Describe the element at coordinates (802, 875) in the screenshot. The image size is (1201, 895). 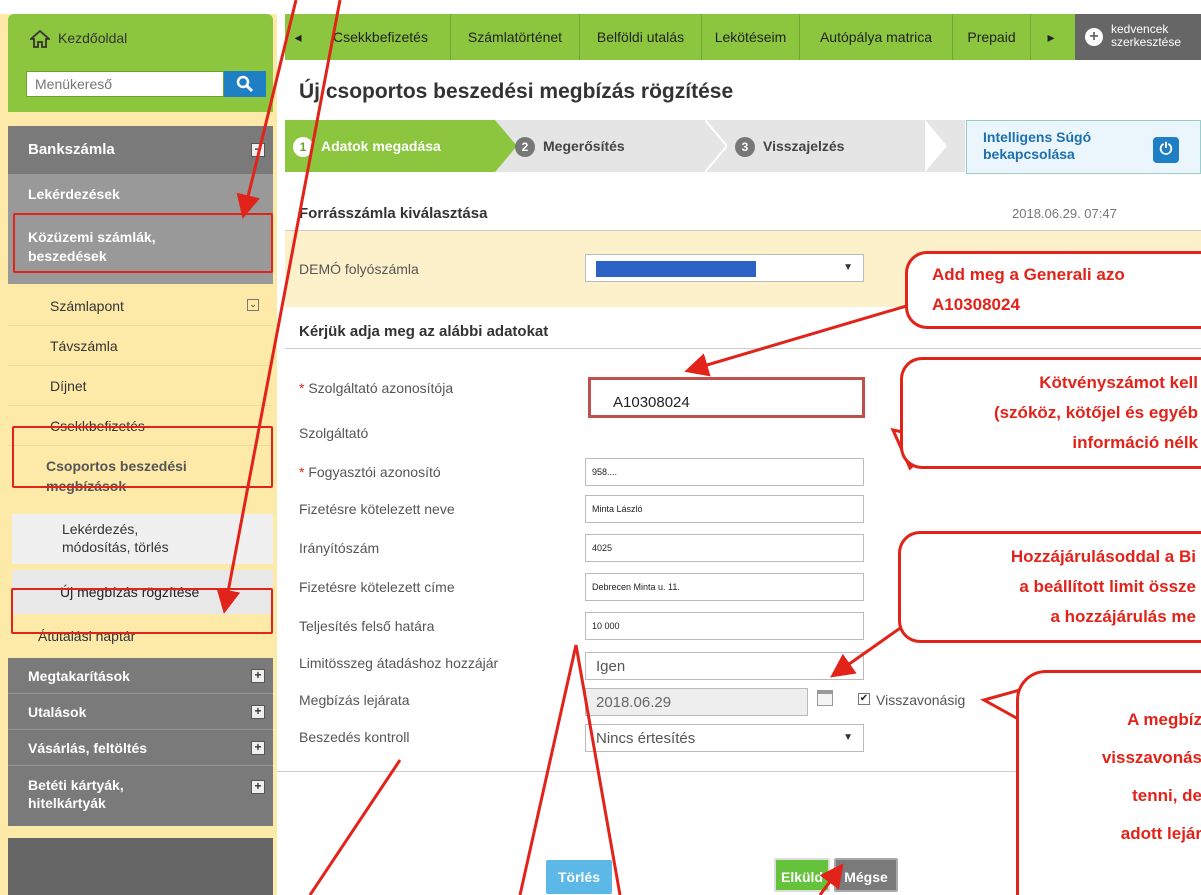
I see `submit-button: Elküld` at that location.